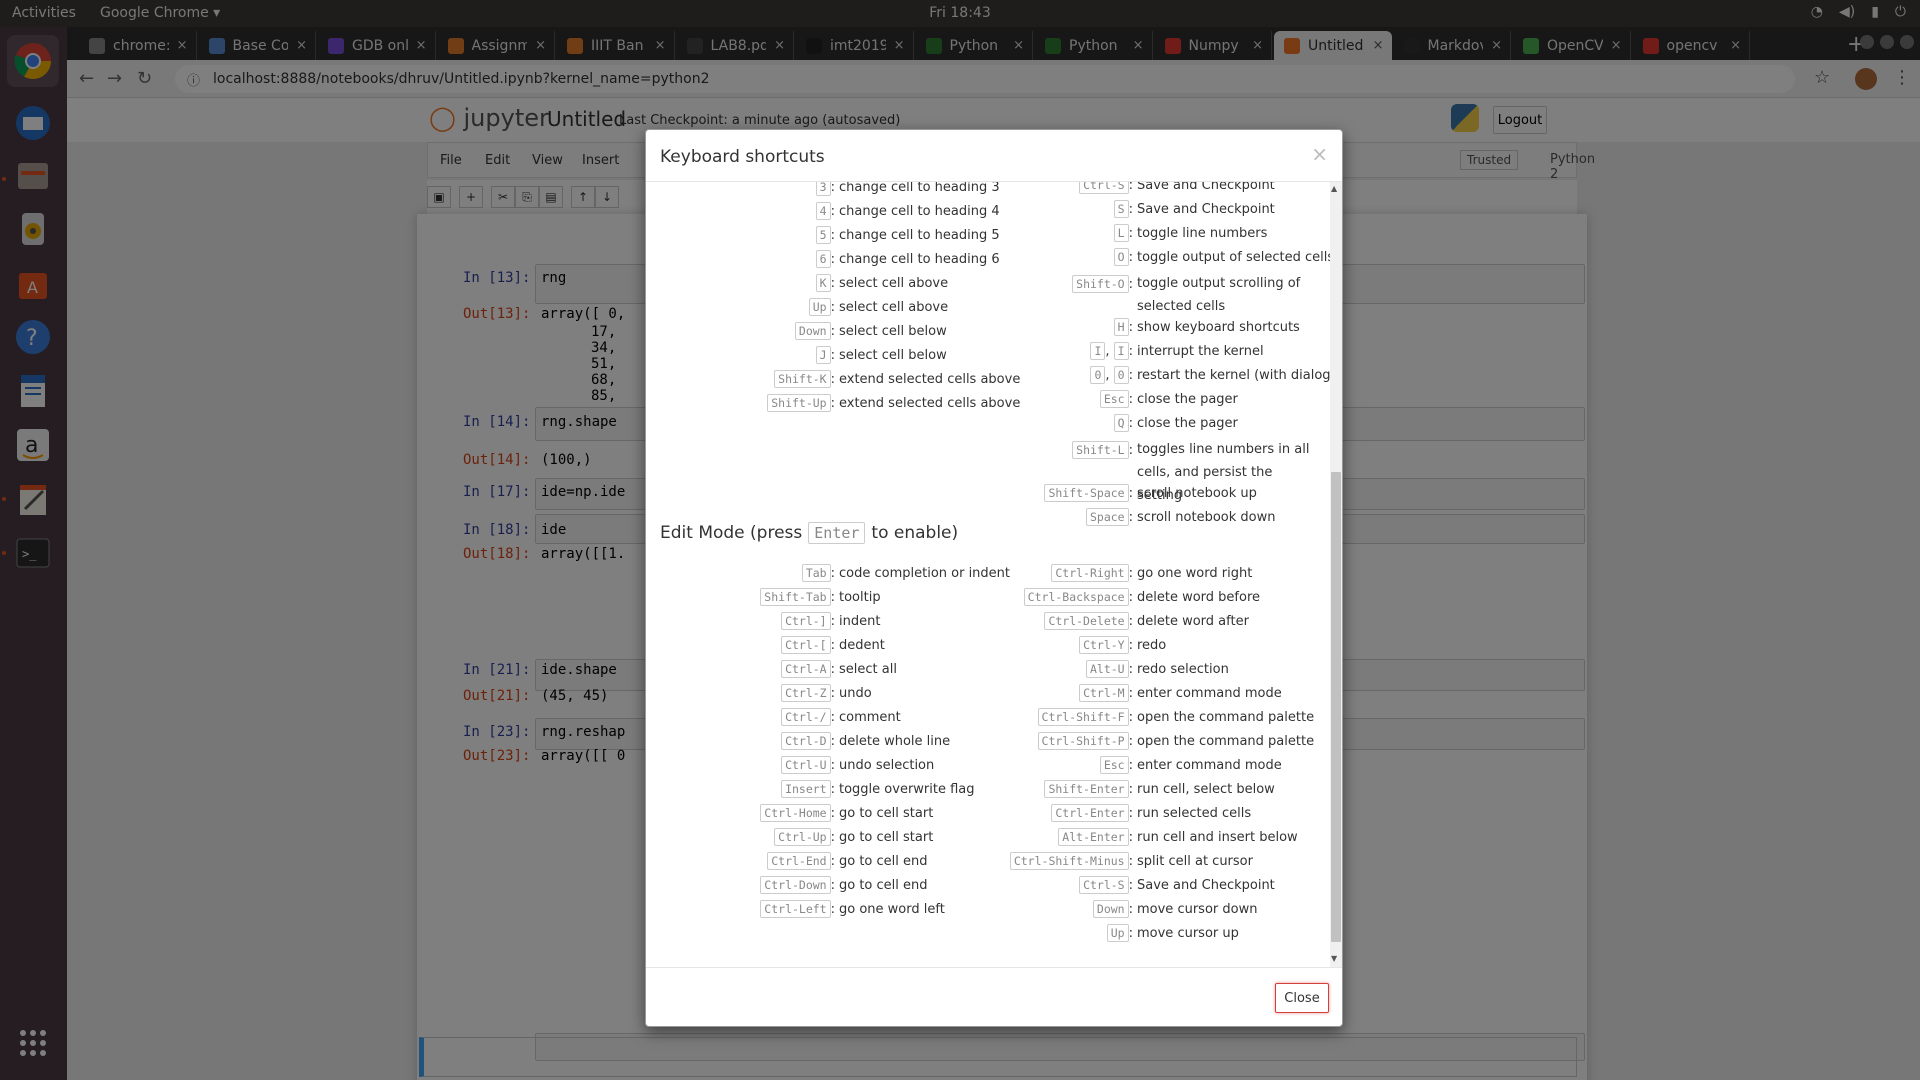 This screenshot has height=1080, width=1920. I want to click on shortcut-keys: Tab:, so click(818, 573).